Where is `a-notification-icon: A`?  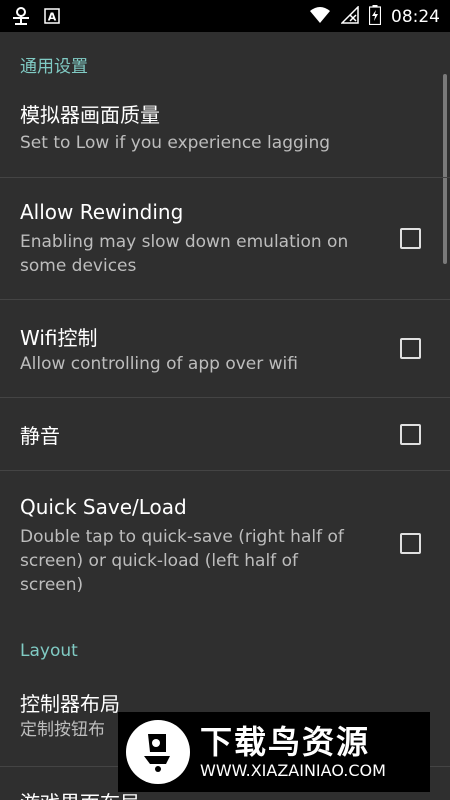 a-notification-icon: A is located at coordinates (52, 18).